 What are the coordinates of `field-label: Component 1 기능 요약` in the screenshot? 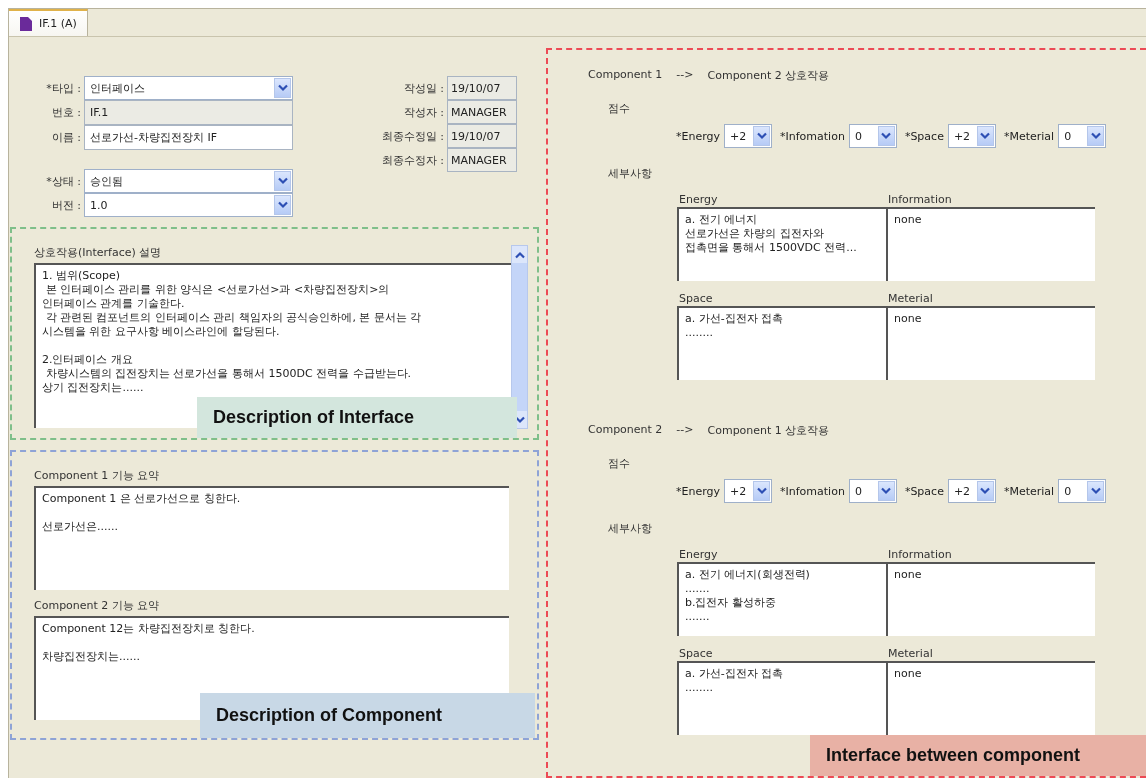 It's located at (97, 476).